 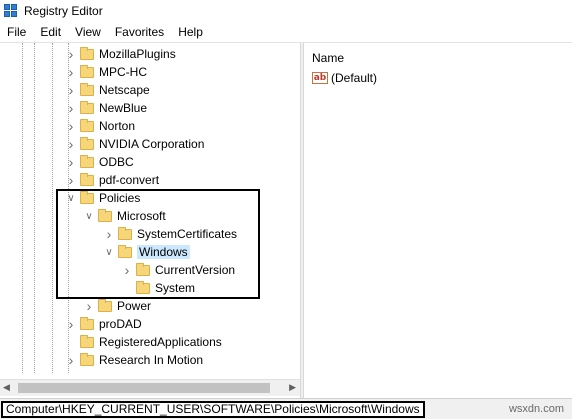 I want to click on tree-node: › Research In Motion, so click(x=134, y=360).